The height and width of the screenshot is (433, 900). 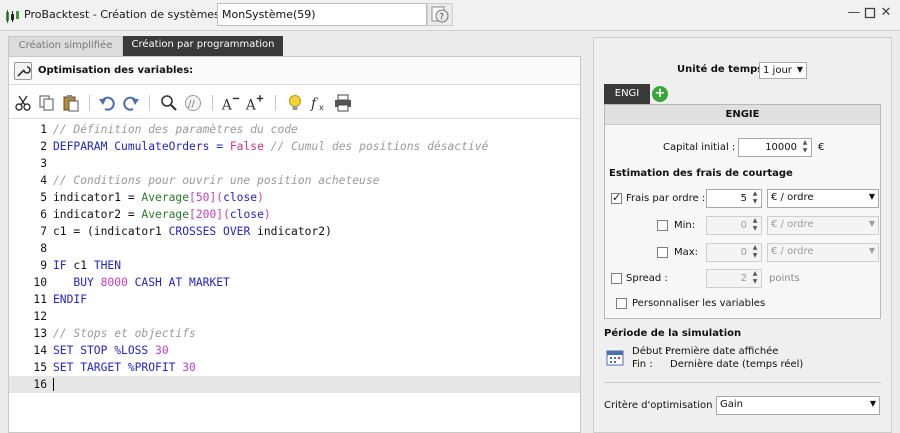 I want to click on system-name-field: MonSystème(59), so click(x=322, y=14).